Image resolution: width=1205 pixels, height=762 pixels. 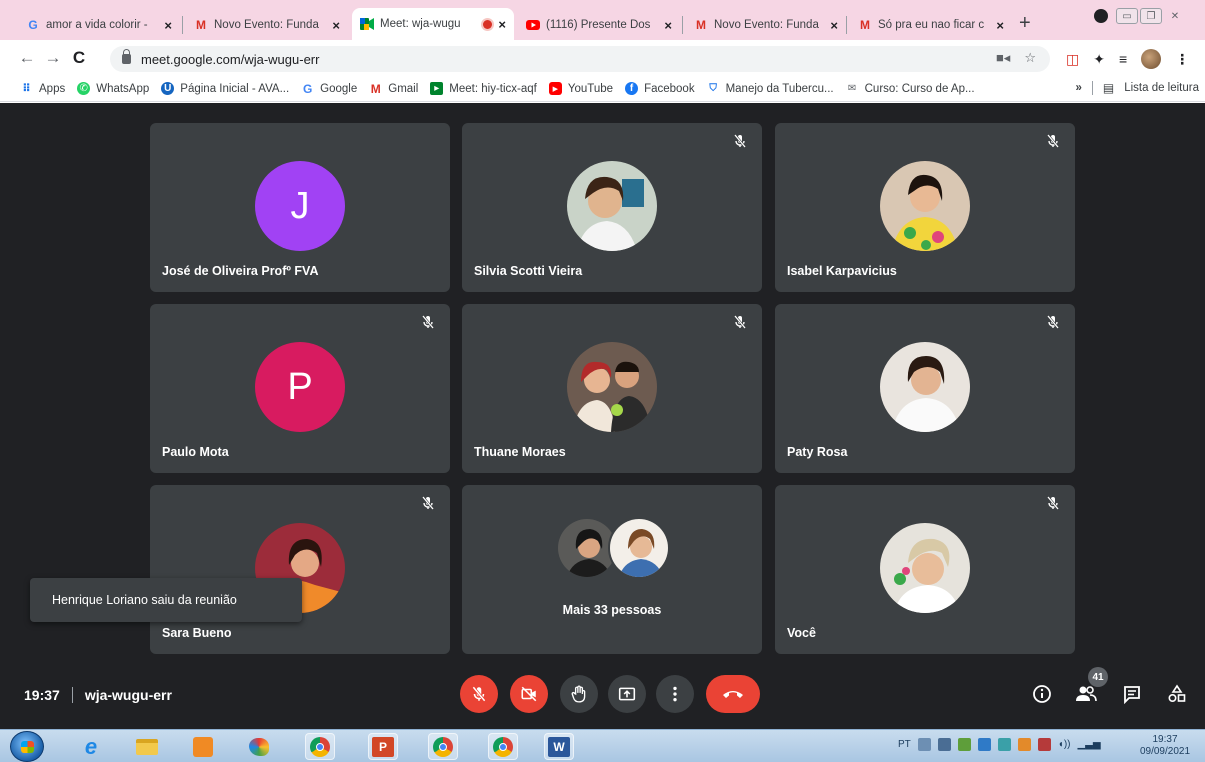 What do you see at coordinates (580, 88) in the screenshot?
I see `bookmark-youtube: ▶ YouTube` at bounding box center [580, 88].